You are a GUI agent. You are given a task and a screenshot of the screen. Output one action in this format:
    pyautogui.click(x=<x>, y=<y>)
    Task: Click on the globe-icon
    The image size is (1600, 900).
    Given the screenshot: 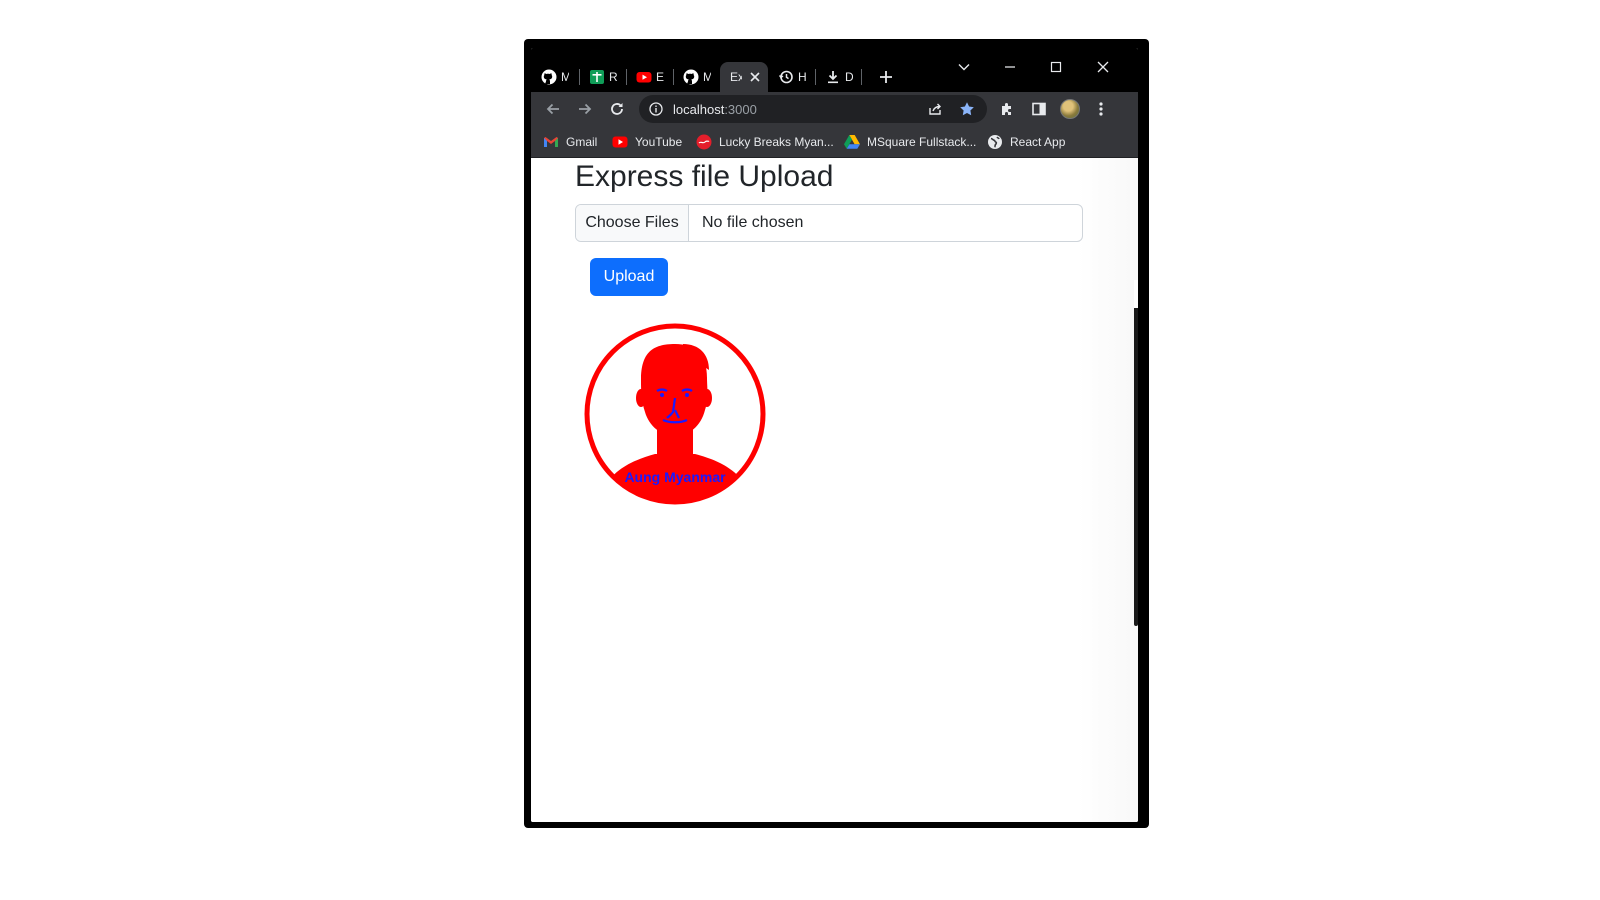 What is the action you would take?
    pyautogui.click(x=995, y=142)
    